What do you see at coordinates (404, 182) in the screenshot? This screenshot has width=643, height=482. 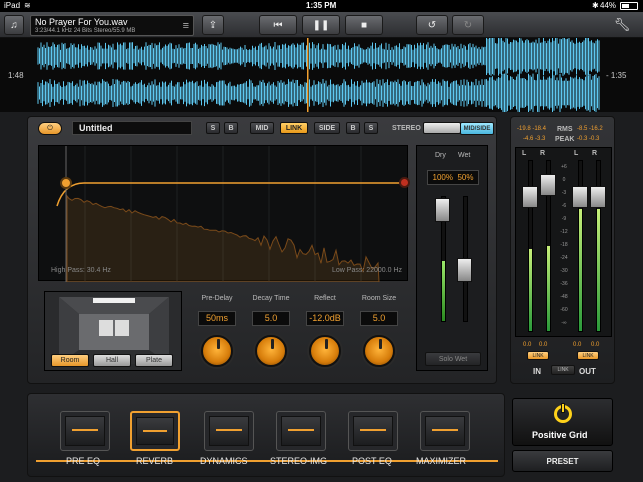 I see `low-pass-handle` at bounding box center [404, 182].